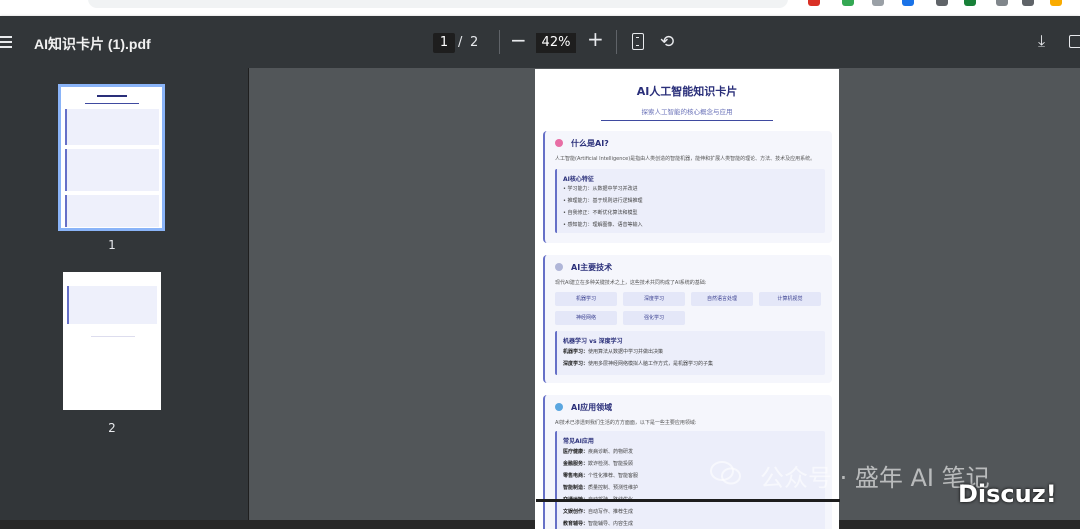  Describe the element at coordinates (613, 352) in the screenshot. I see `list-item: 机器学习：使用算法从数据中学习并做出决策` at that location.